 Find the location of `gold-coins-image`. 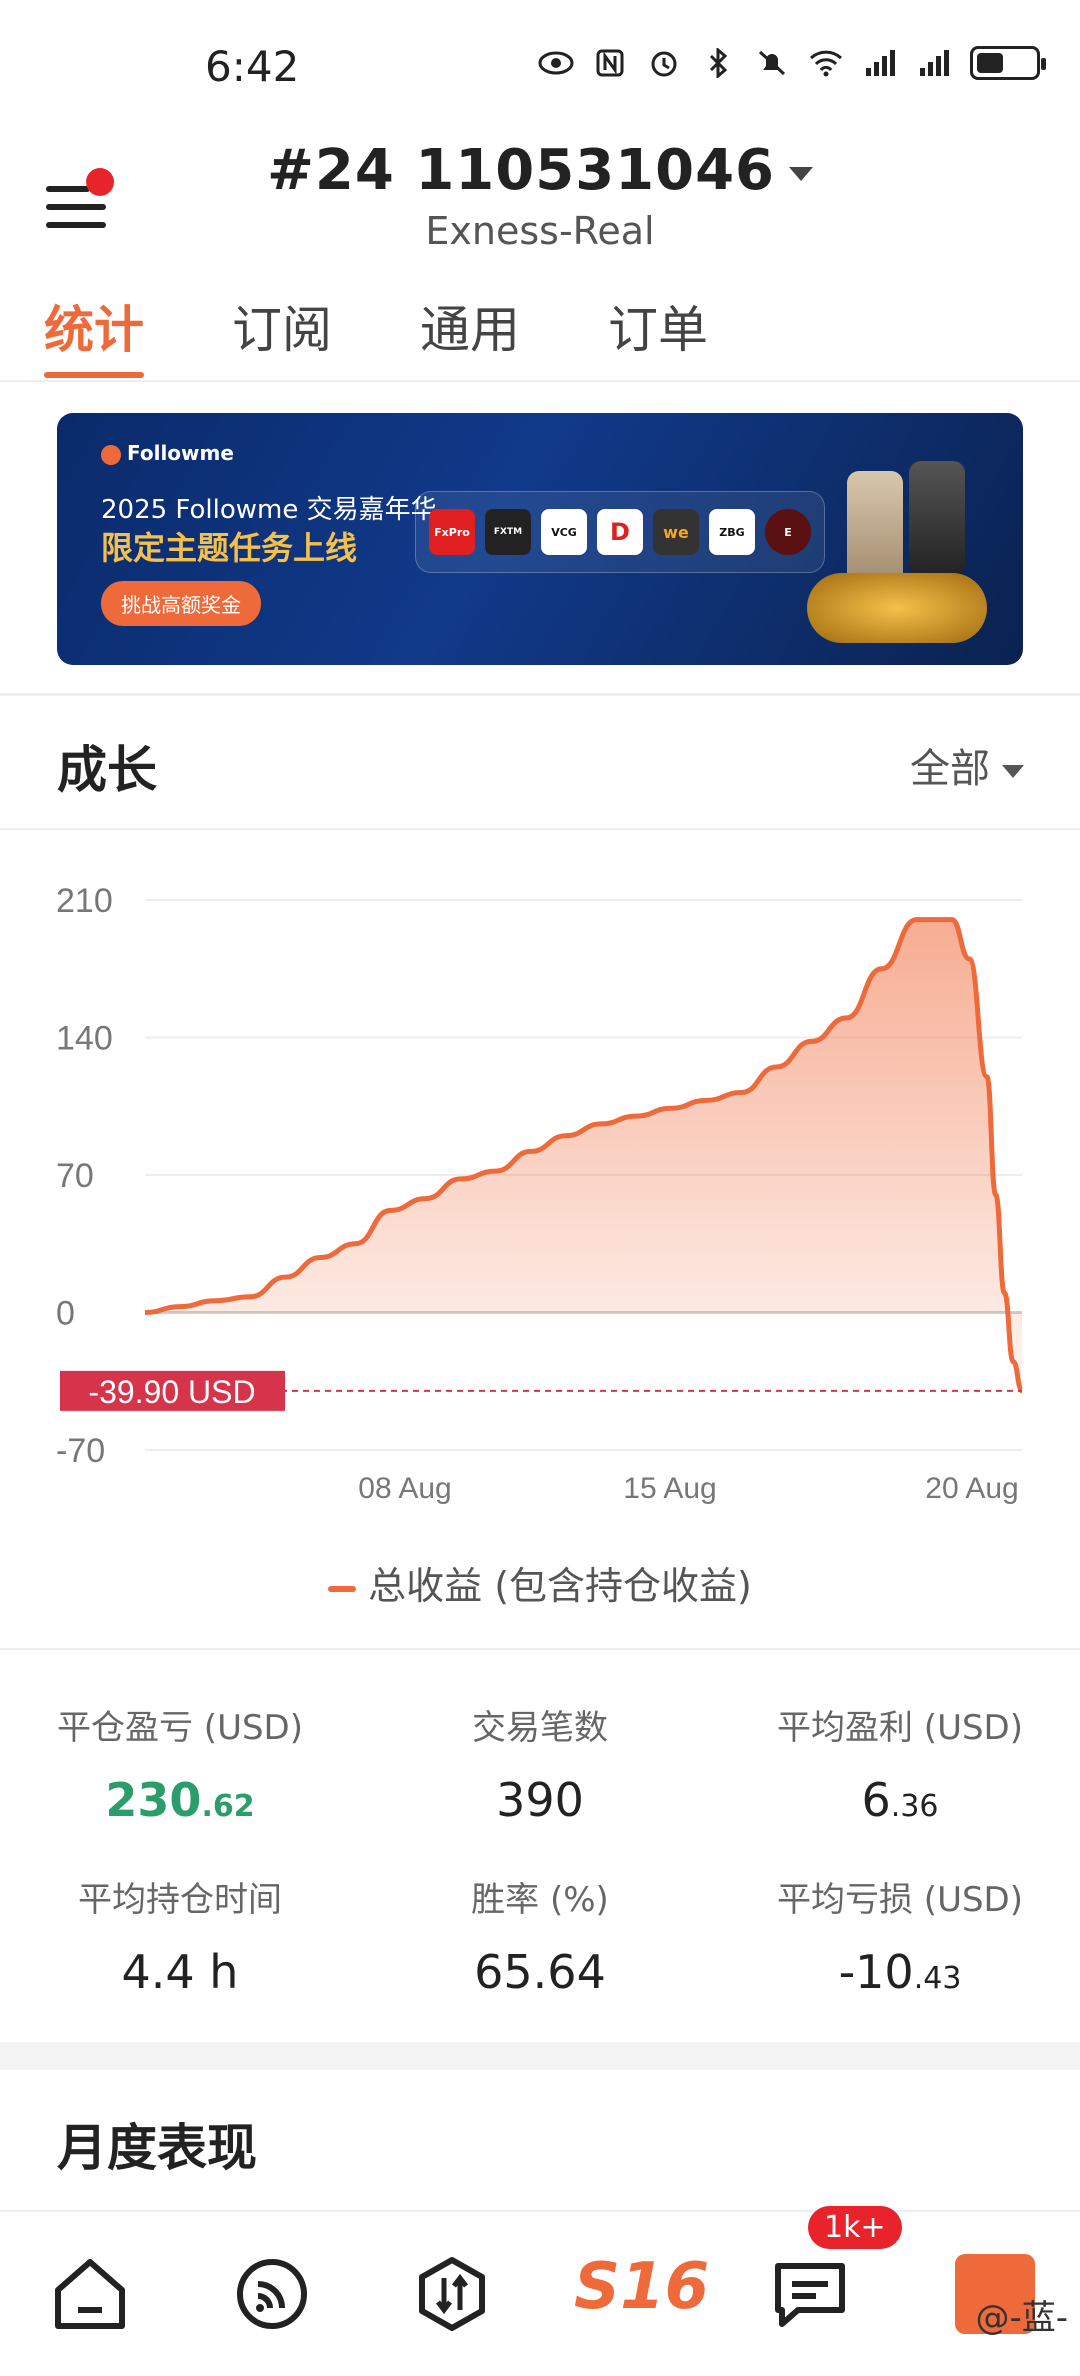

gold-coins-image is located at coordinates (897, 608).